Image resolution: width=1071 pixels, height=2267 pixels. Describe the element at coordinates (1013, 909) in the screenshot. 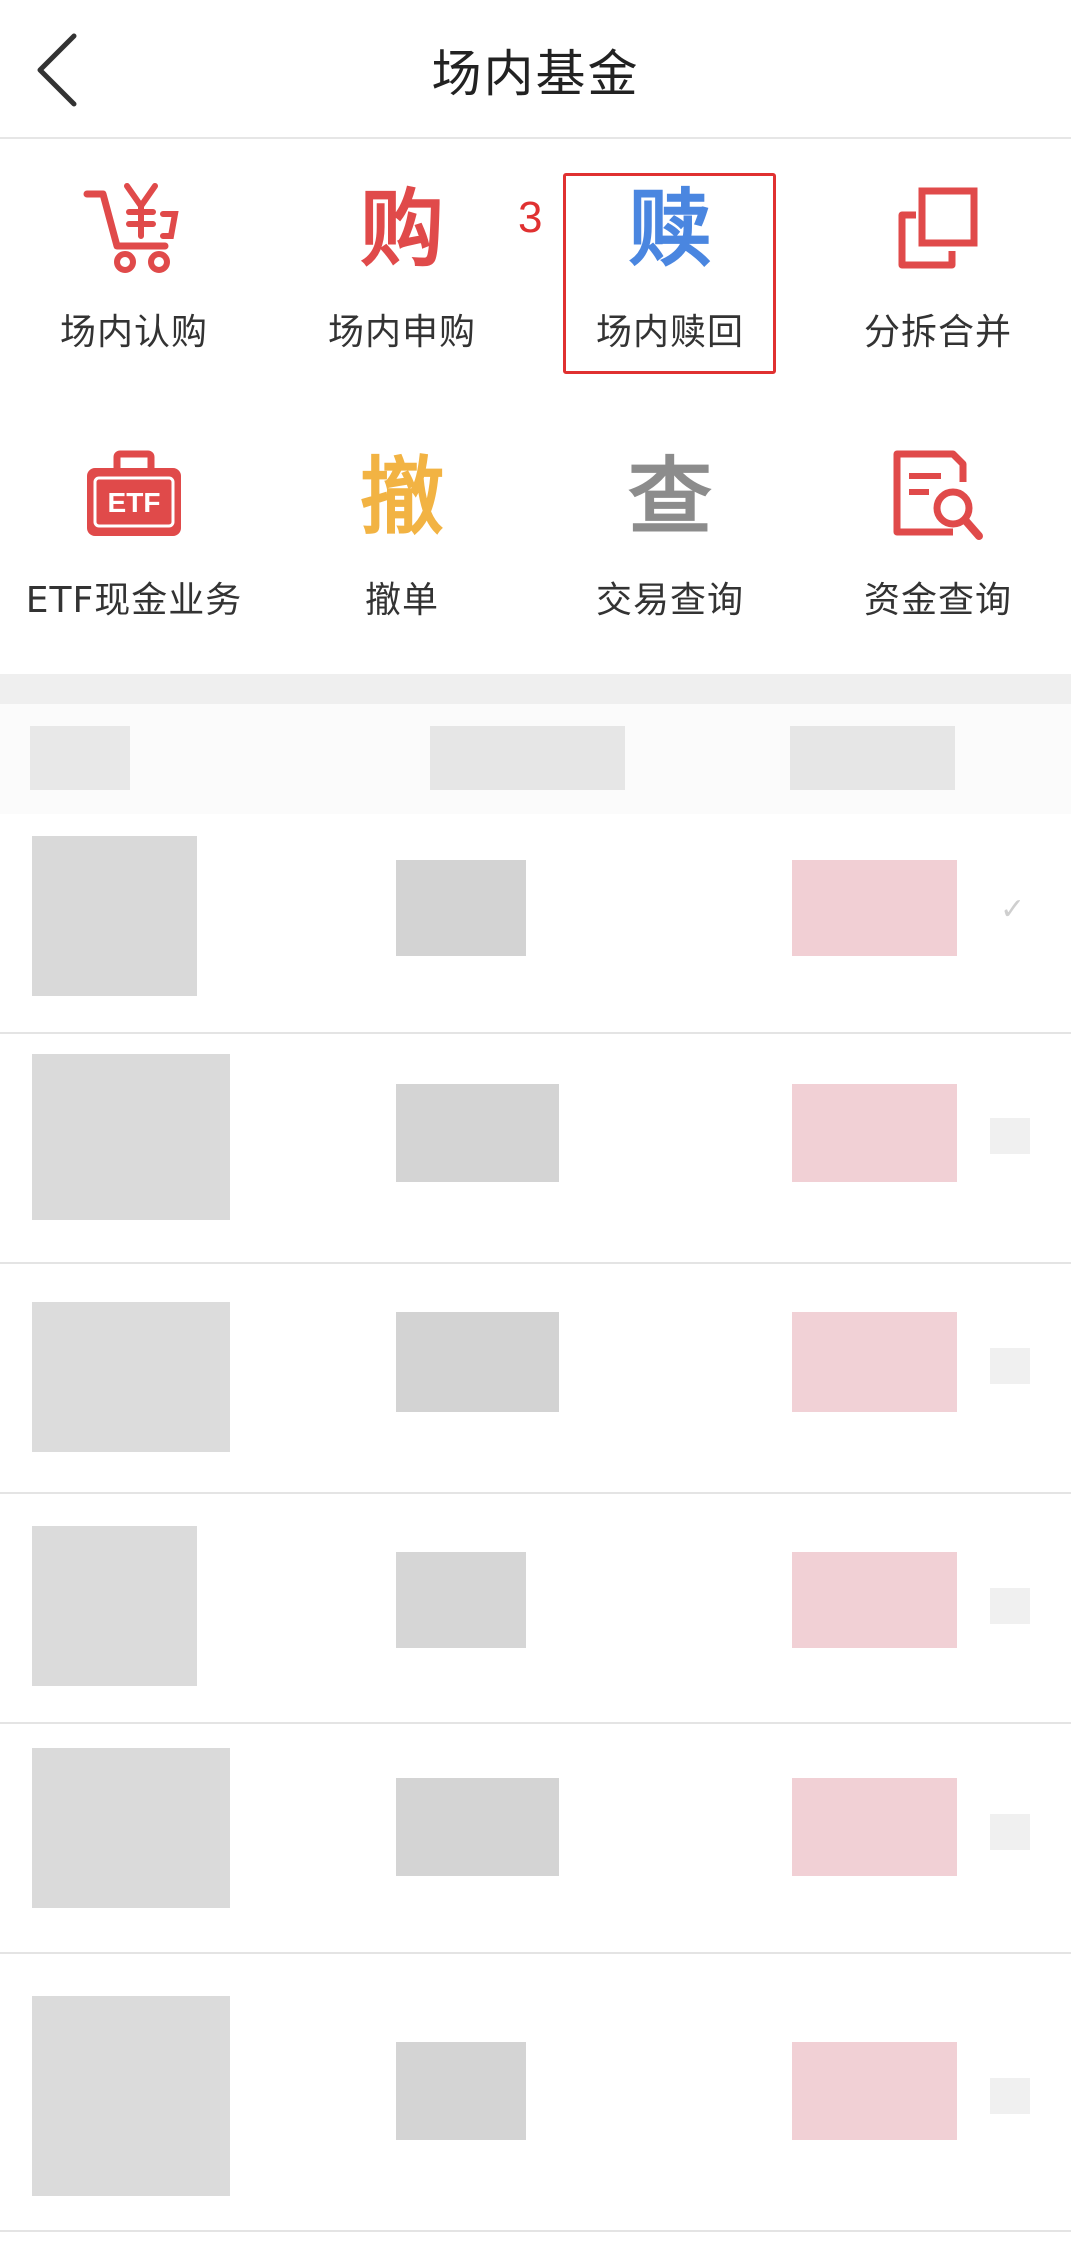

I see `check-icon: ✓` at that location.